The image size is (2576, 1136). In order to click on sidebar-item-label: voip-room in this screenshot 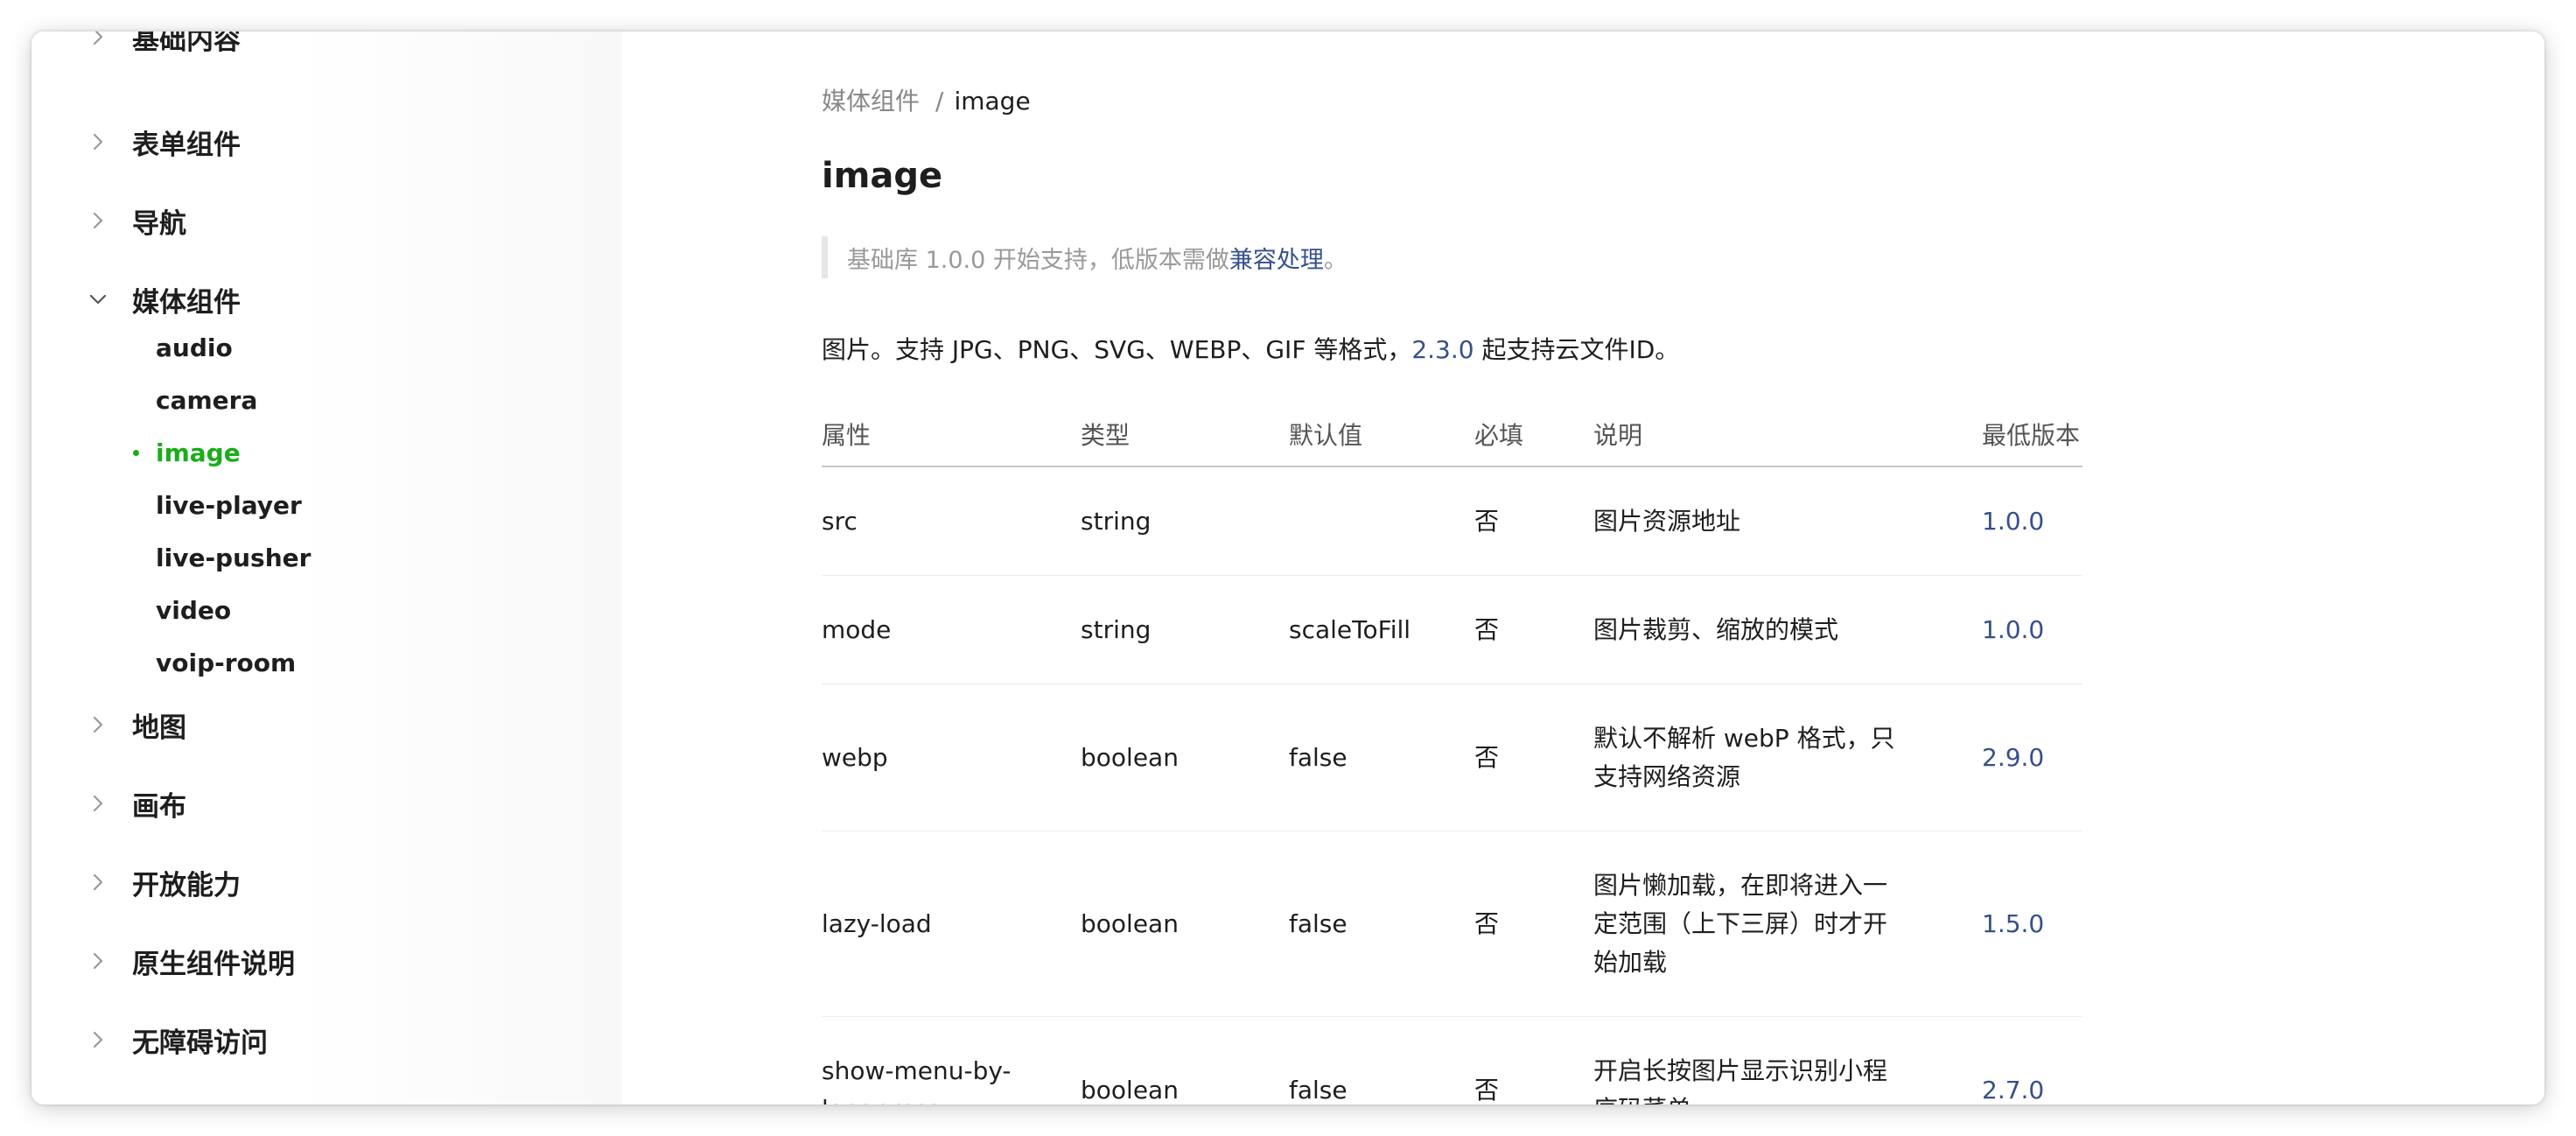, I will do `click(226, 662)`.